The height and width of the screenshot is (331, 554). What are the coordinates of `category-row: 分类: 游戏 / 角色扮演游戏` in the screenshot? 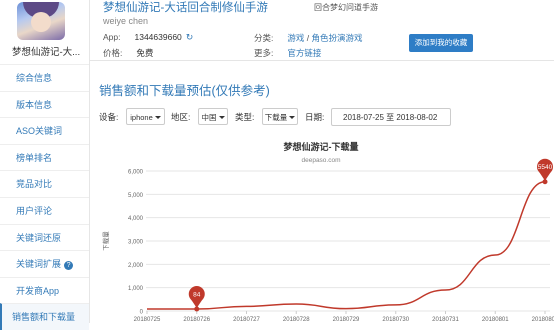 It's located at (308, 38).